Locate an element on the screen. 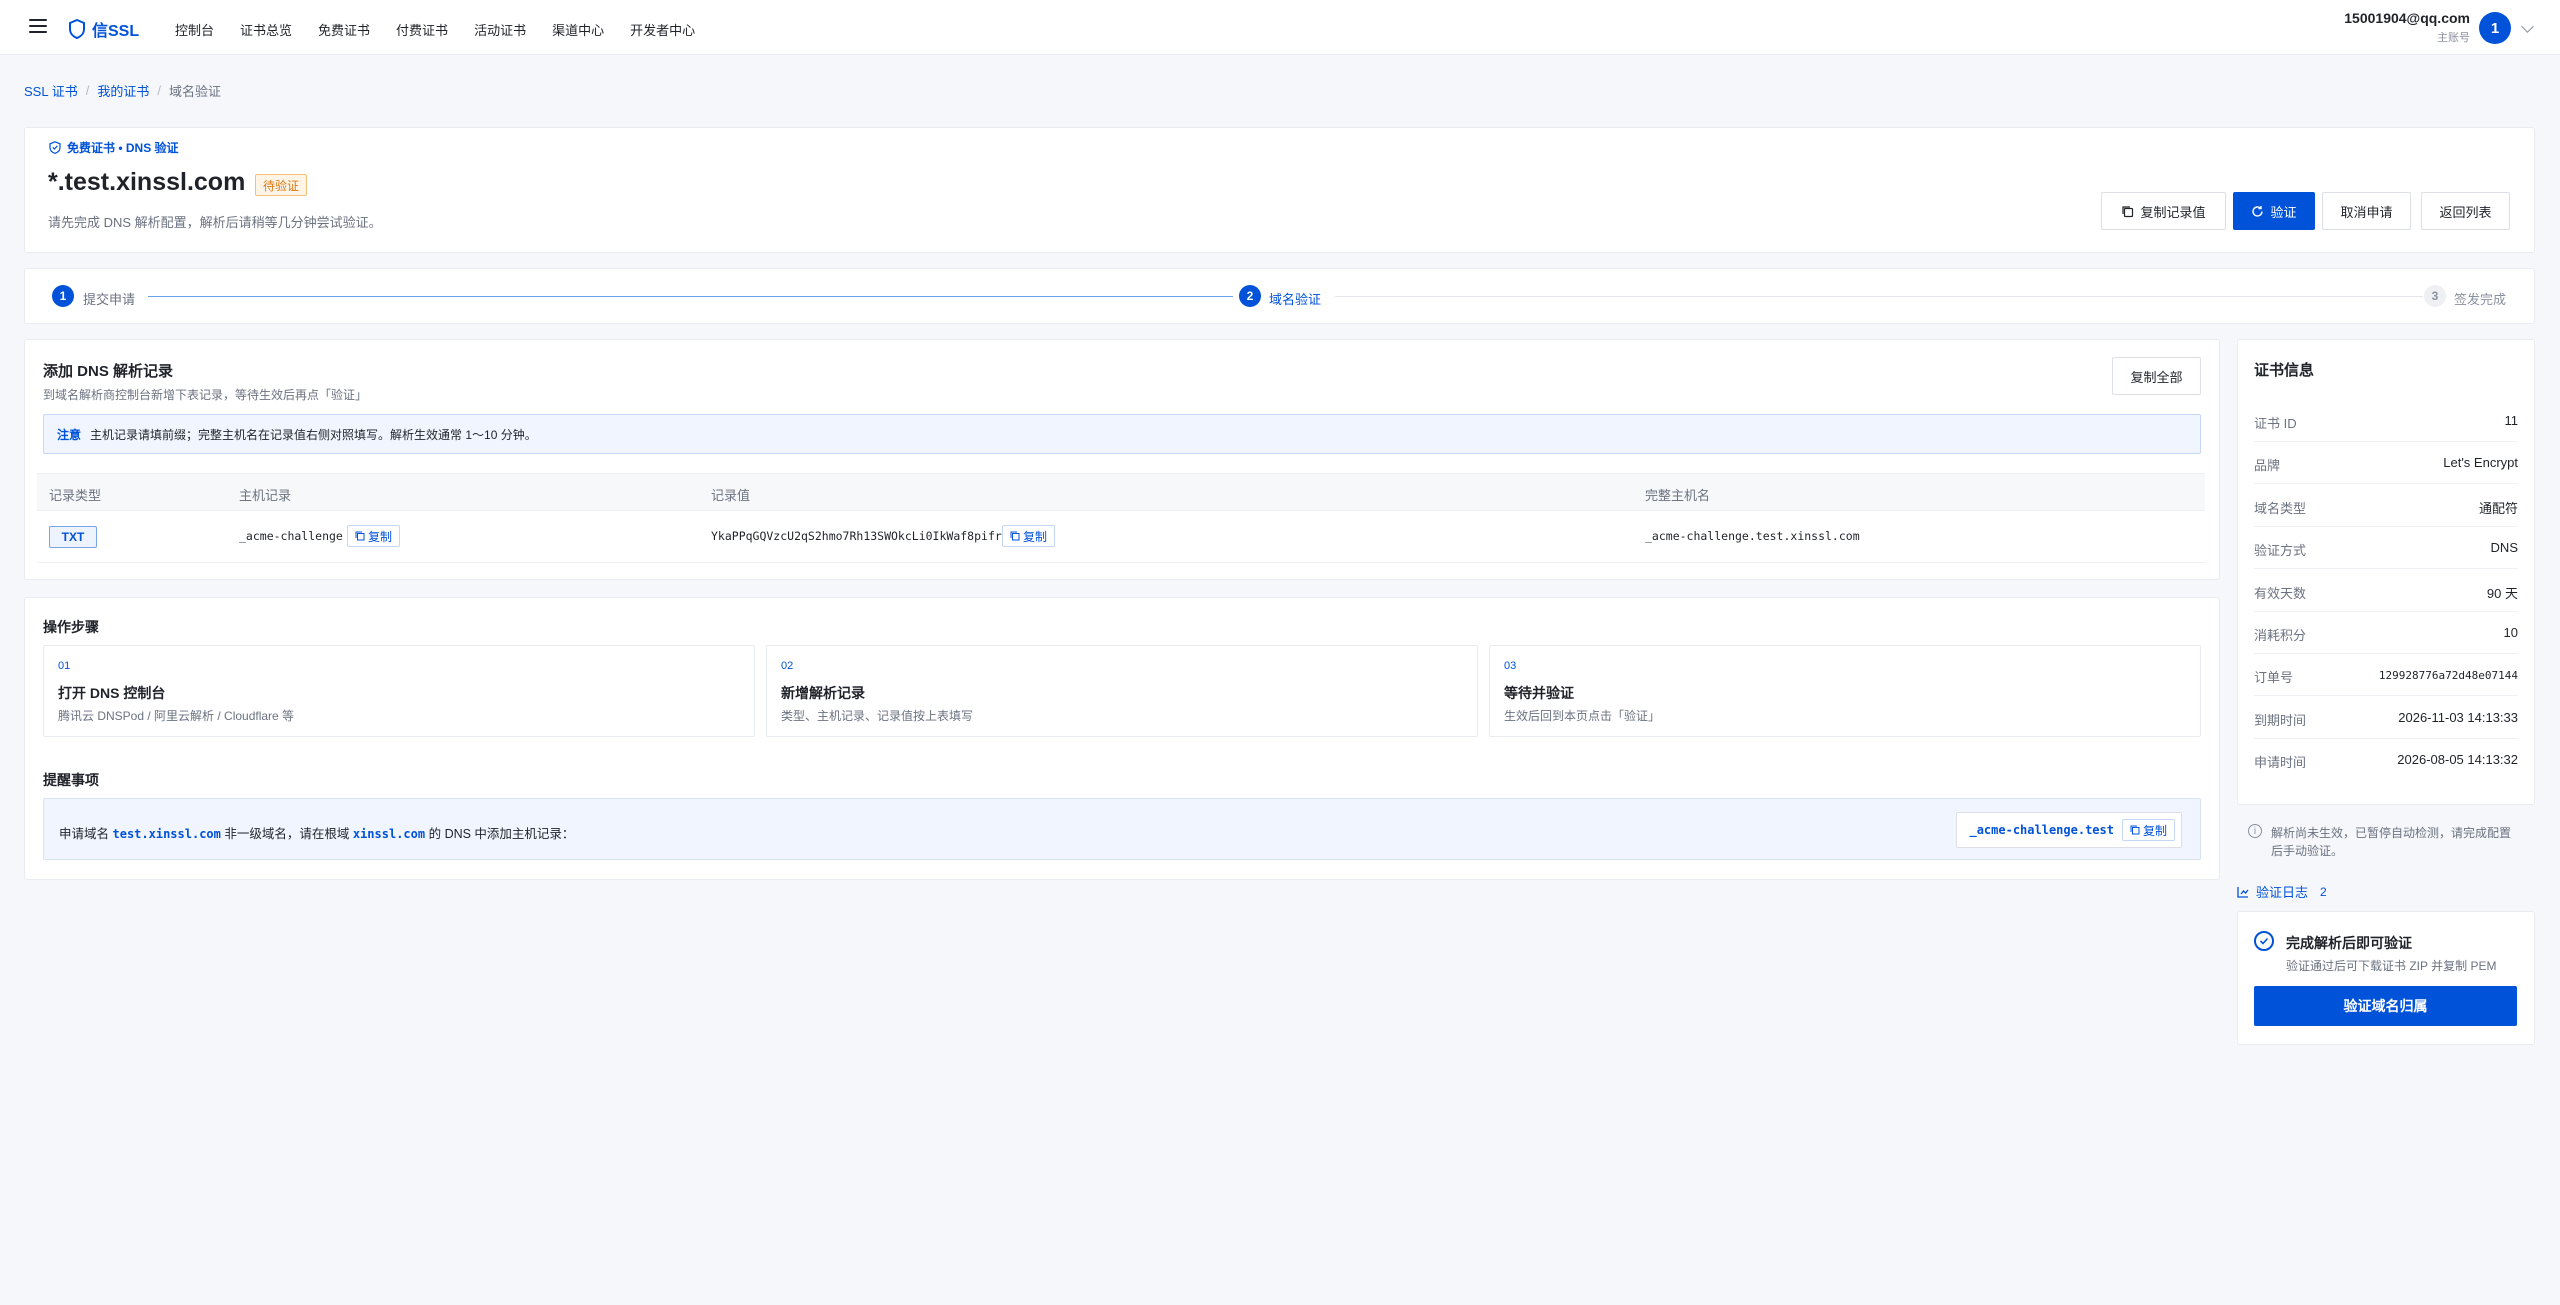 The height and width of the screenshot is (1305, 2560). dns-section-subtitle: 到域名解析商控制台新增下表记录，等待生效后再点「验证」 is located at coordinates (205, 395).